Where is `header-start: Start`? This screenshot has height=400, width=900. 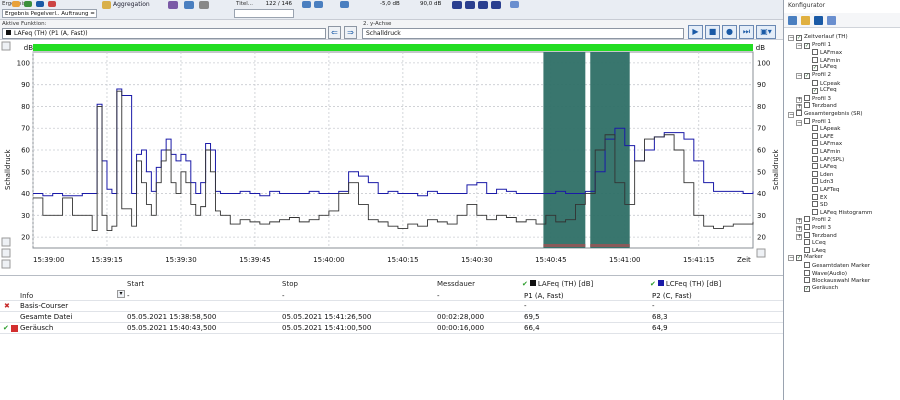
header-start: Start is located at coordinates (135, 284).